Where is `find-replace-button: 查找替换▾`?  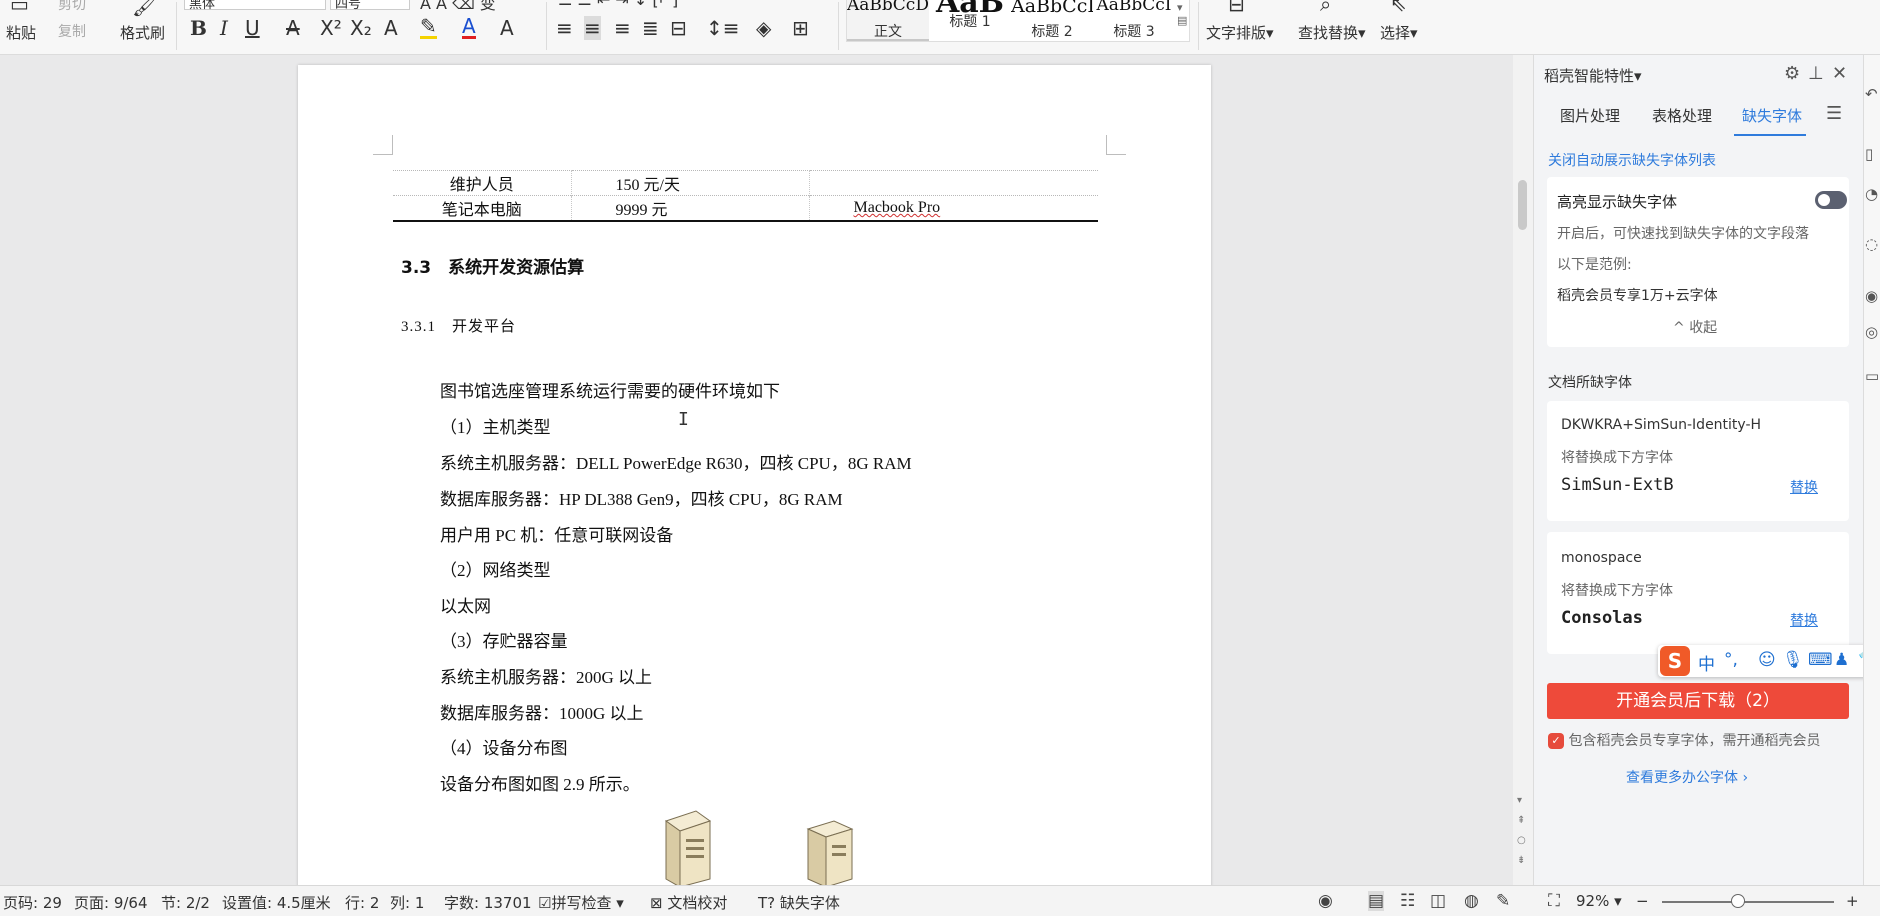
find-replace-button: 查找替换▾ is located at coordinates (1332, 32).